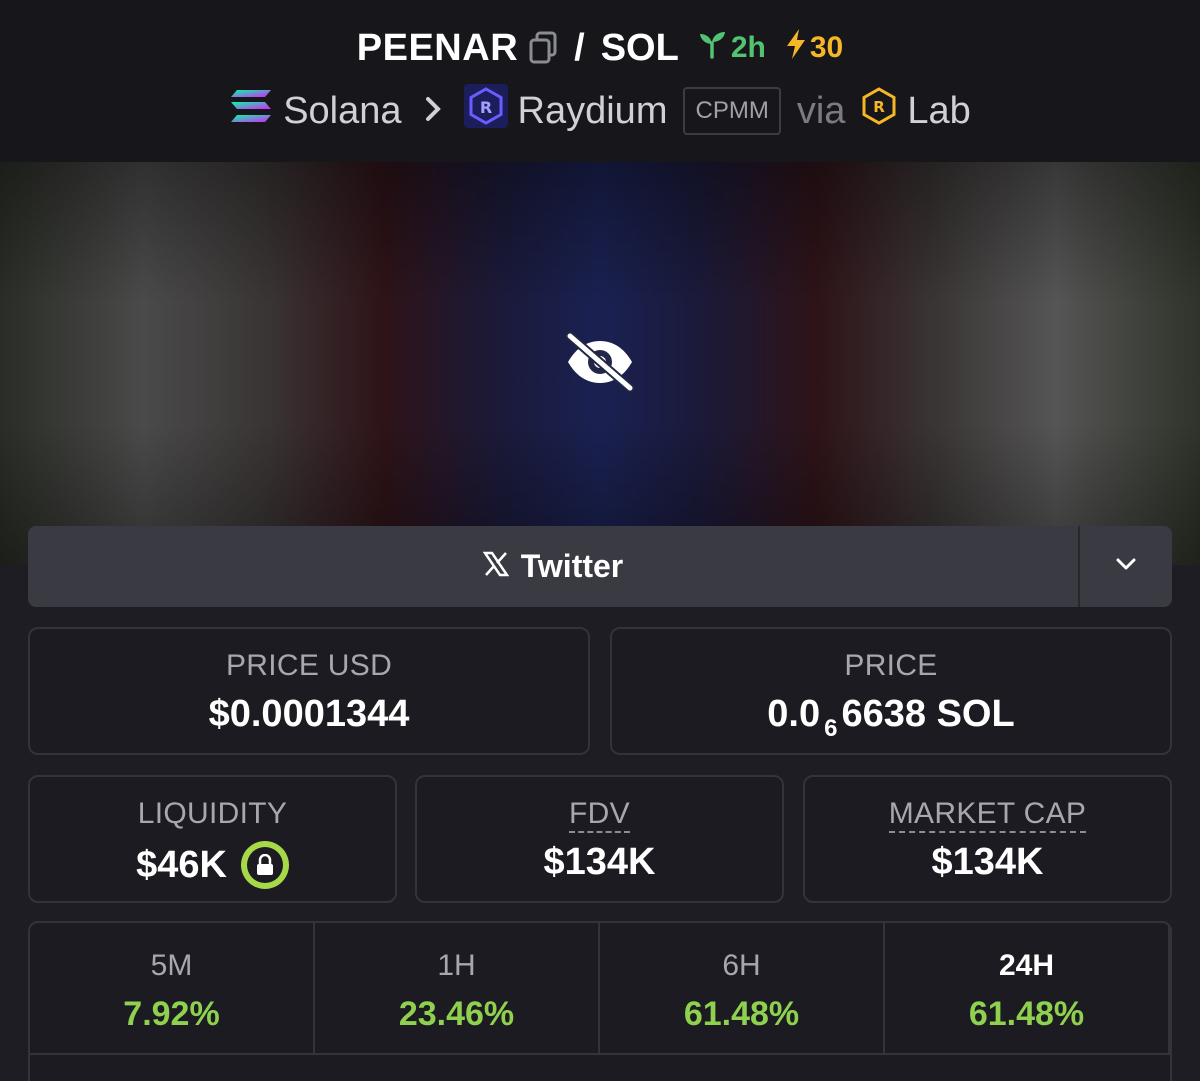 This screenshot has width=1200, height=1081. Describe the element at coordinates (592, 110) in the screenshot. I see `dex-name: Raydium` at that location.